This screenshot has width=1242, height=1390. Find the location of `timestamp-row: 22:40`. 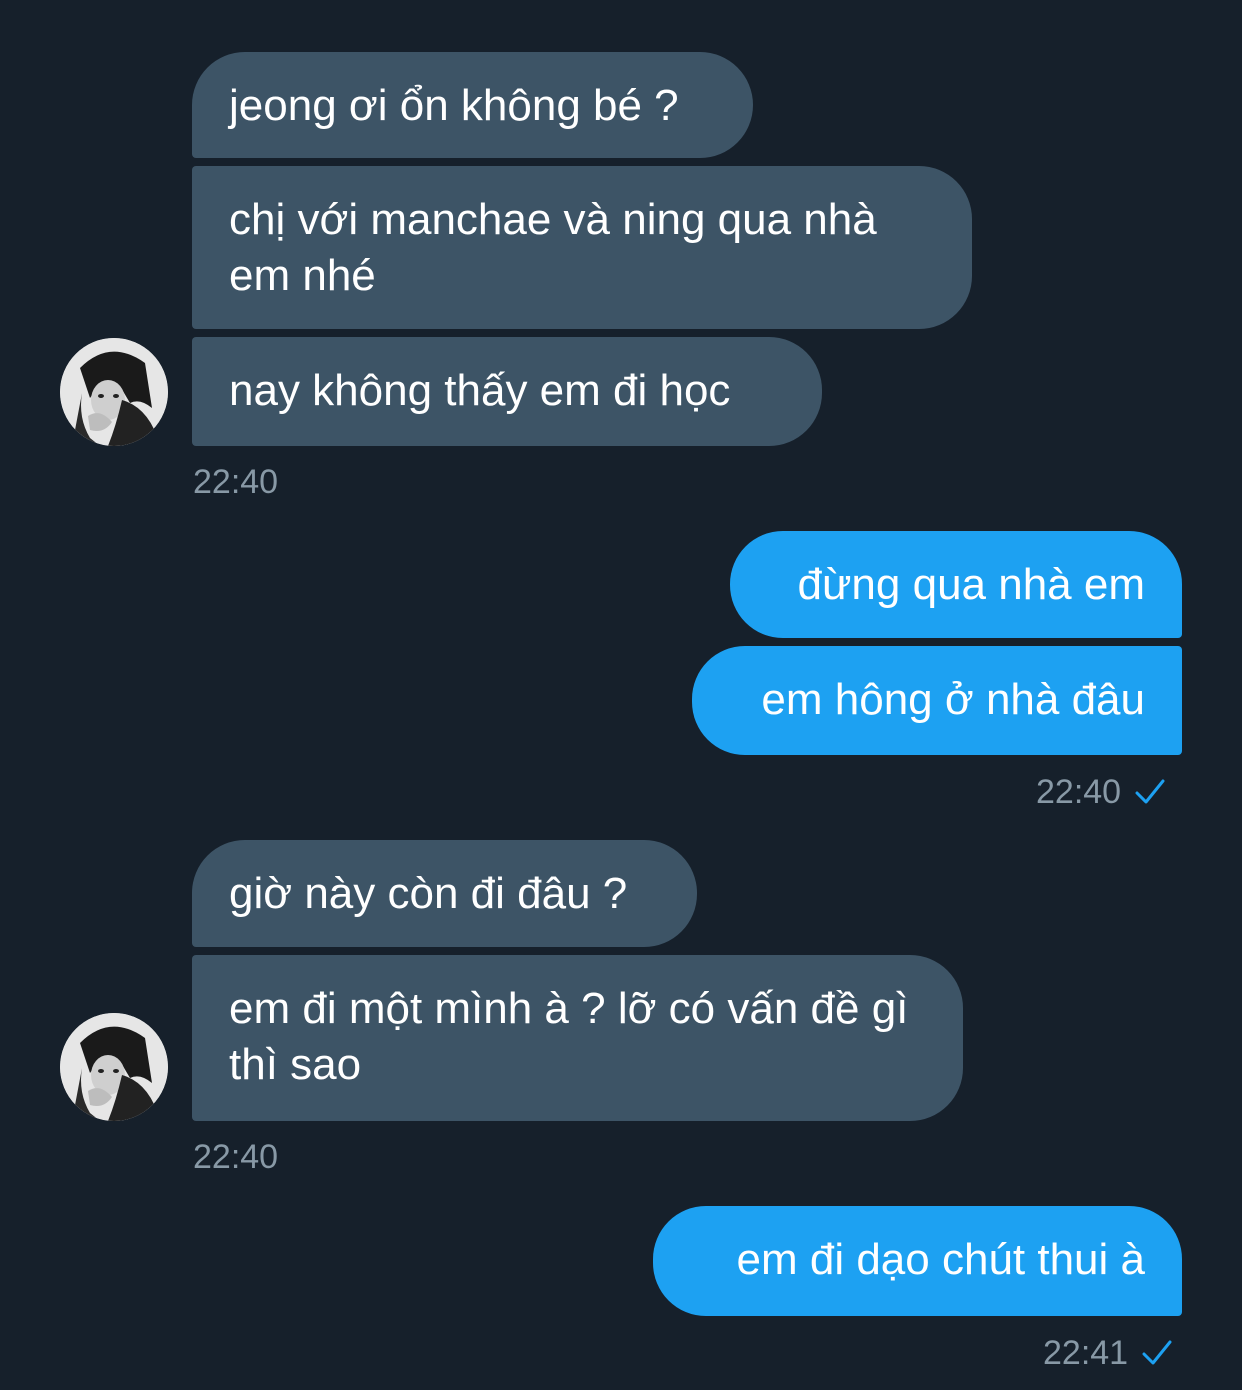

timestamp-row: 22:40 is located at coordinates (1101, 792).